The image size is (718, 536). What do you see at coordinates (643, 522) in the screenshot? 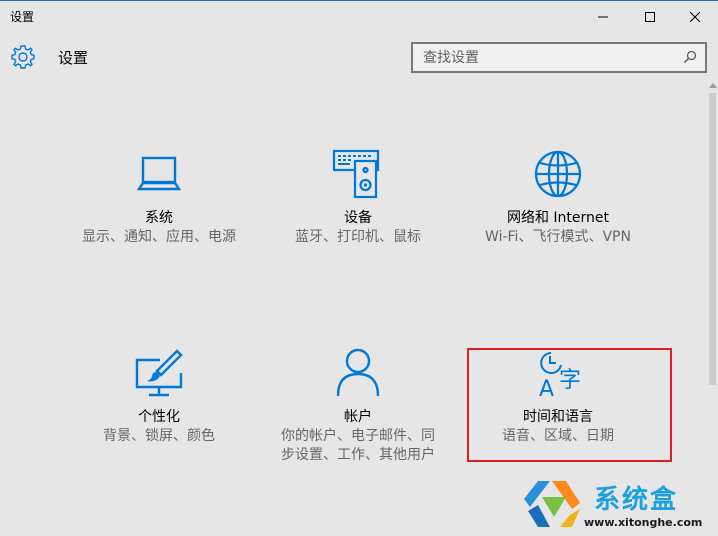
I see `watermark-url: www.xitonghe.com` at bounding box center [643, 522].